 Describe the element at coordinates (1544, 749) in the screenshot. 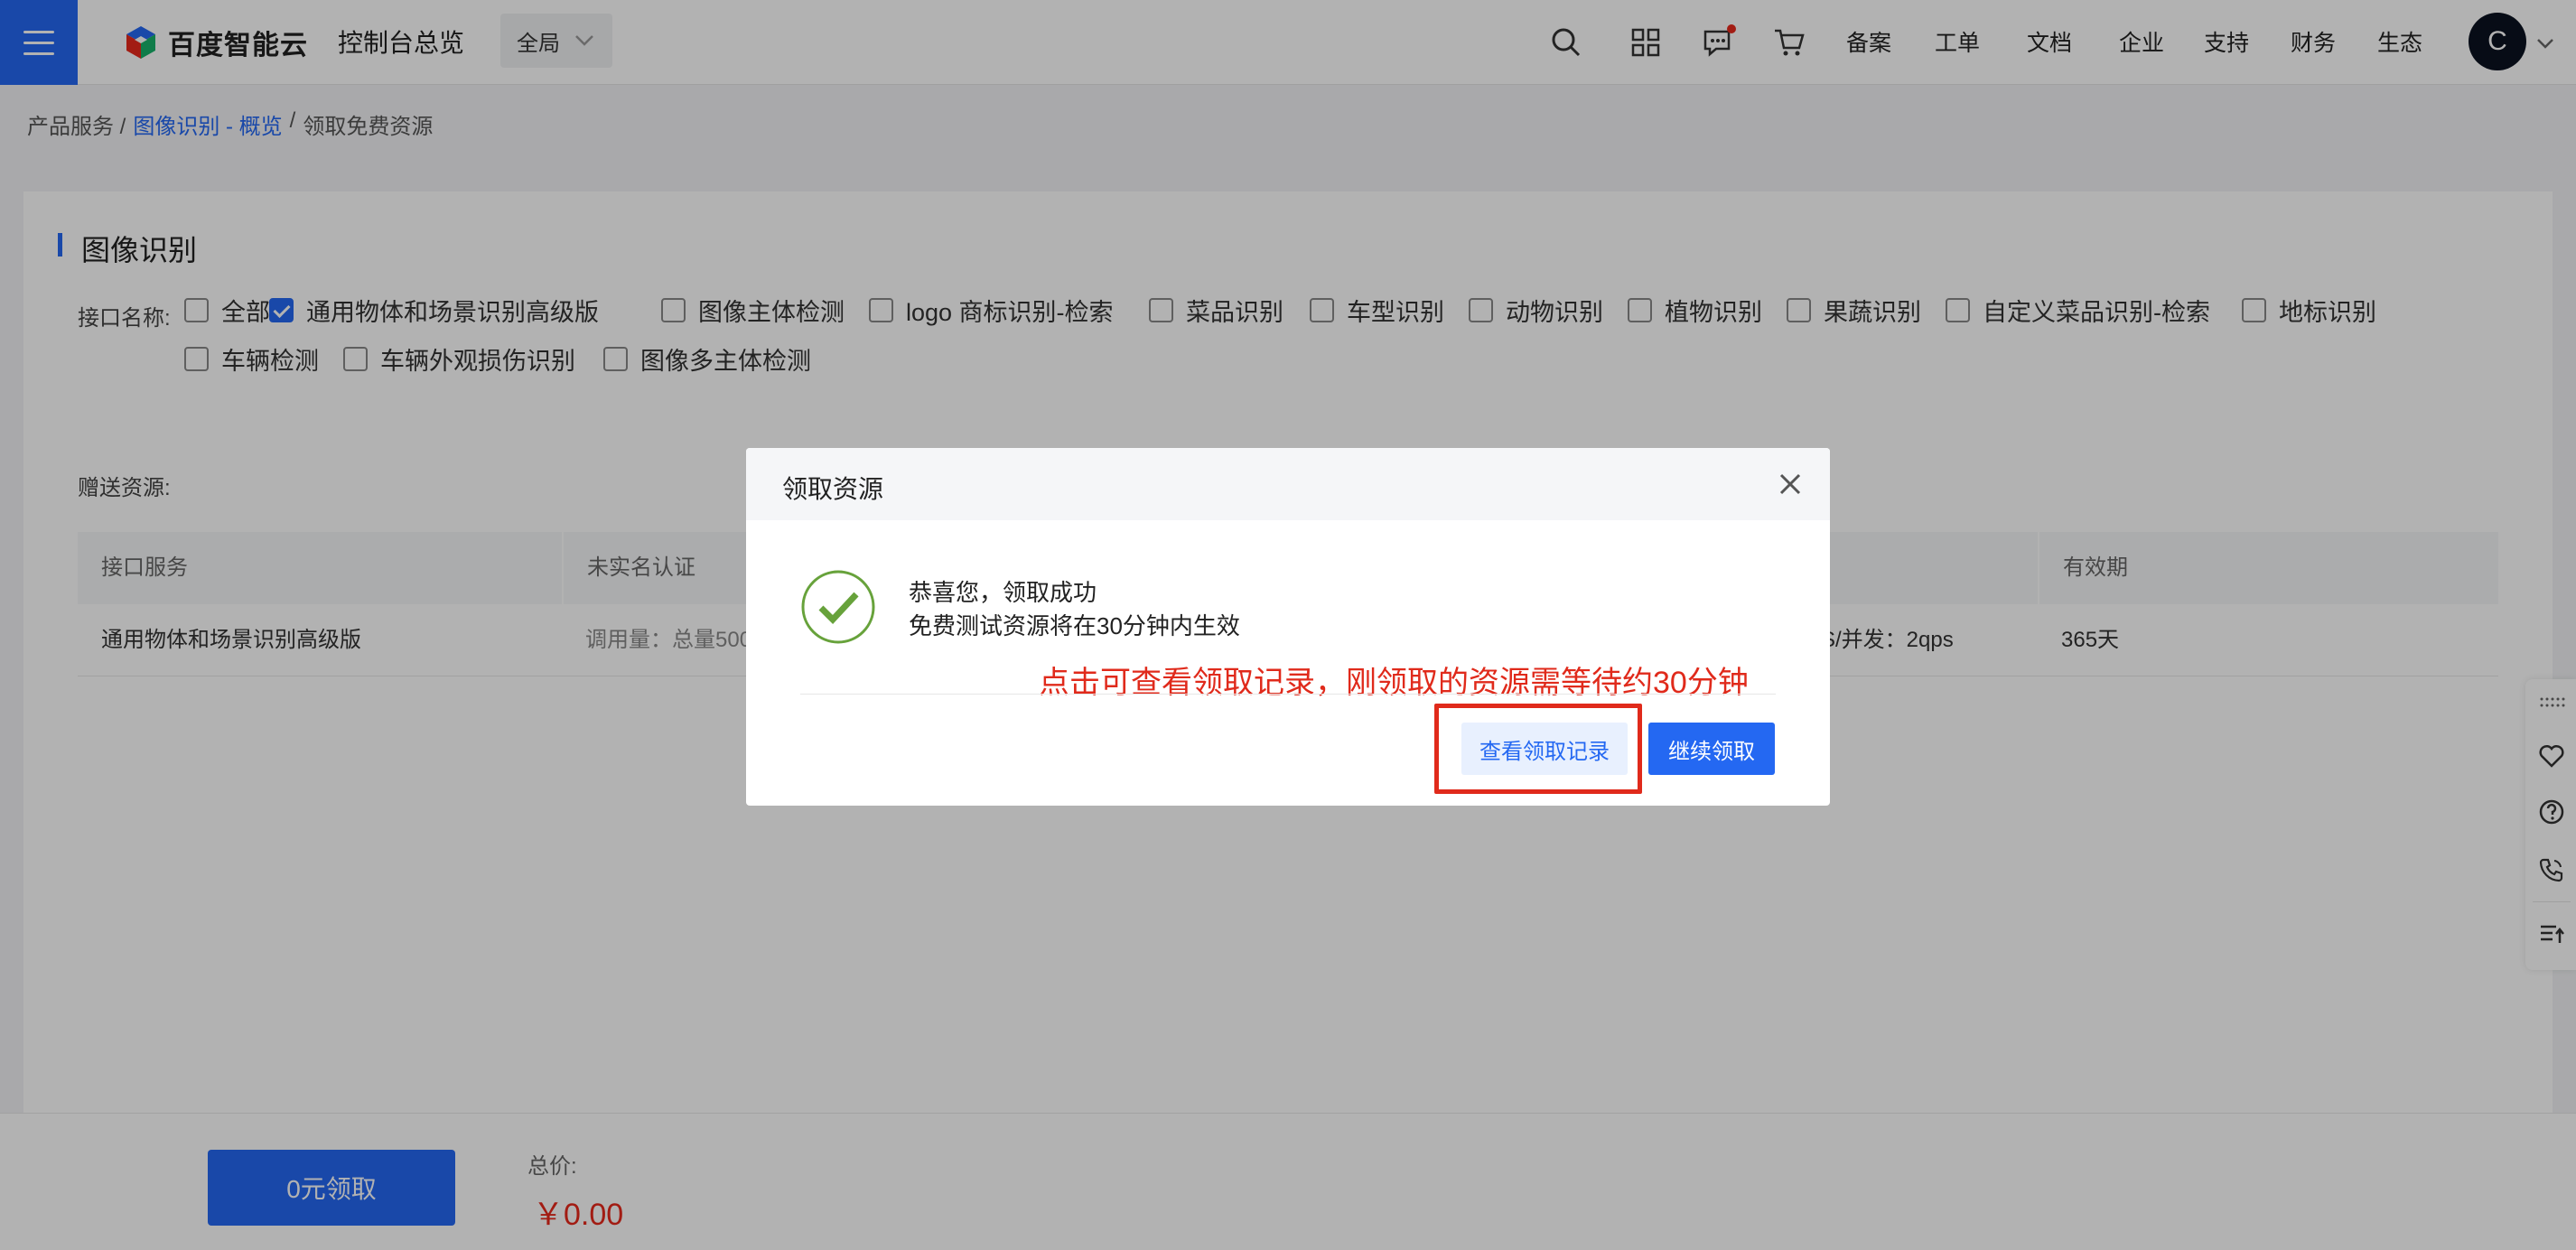

I see `view-claim-records-button: 查看领取记录` at that location.